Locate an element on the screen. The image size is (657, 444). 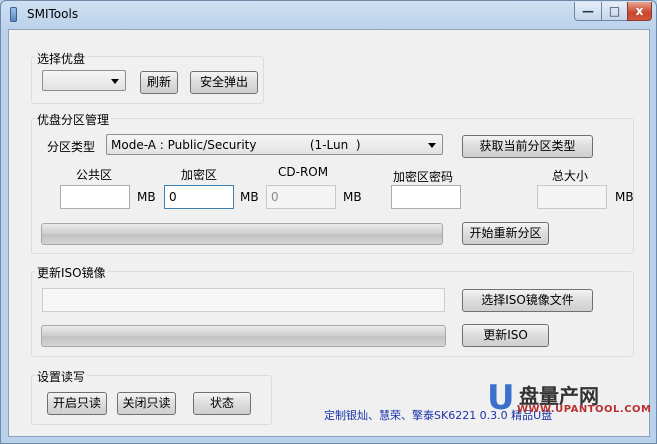
public-area-input is located at coordinates (95, 197).